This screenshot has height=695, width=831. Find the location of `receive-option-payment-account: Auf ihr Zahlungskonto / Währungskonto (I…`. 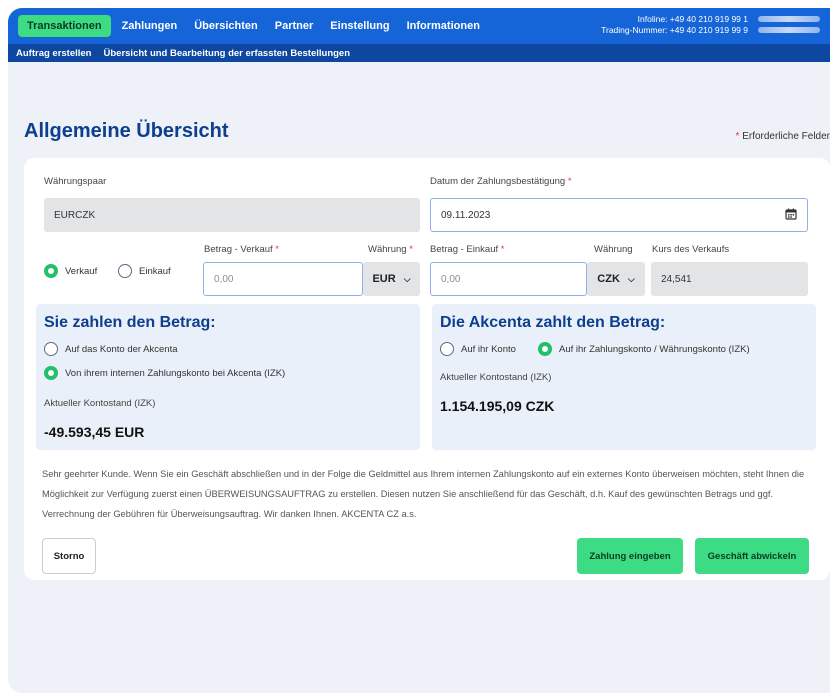

receive-option-payment-account: Auf ihr Zahlungskonto / Währungskonto (I… is located at coordinates (644, 349).